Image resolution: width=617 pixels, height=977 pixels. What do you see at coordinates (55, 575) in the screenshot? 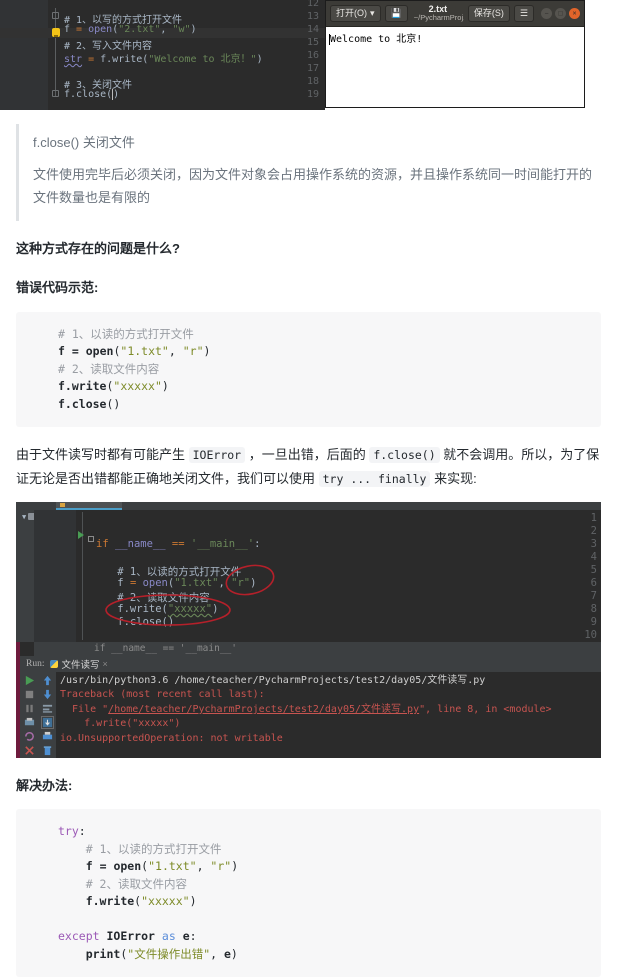
I see `ide-editor-gutter` at bounding box center [55, 575].